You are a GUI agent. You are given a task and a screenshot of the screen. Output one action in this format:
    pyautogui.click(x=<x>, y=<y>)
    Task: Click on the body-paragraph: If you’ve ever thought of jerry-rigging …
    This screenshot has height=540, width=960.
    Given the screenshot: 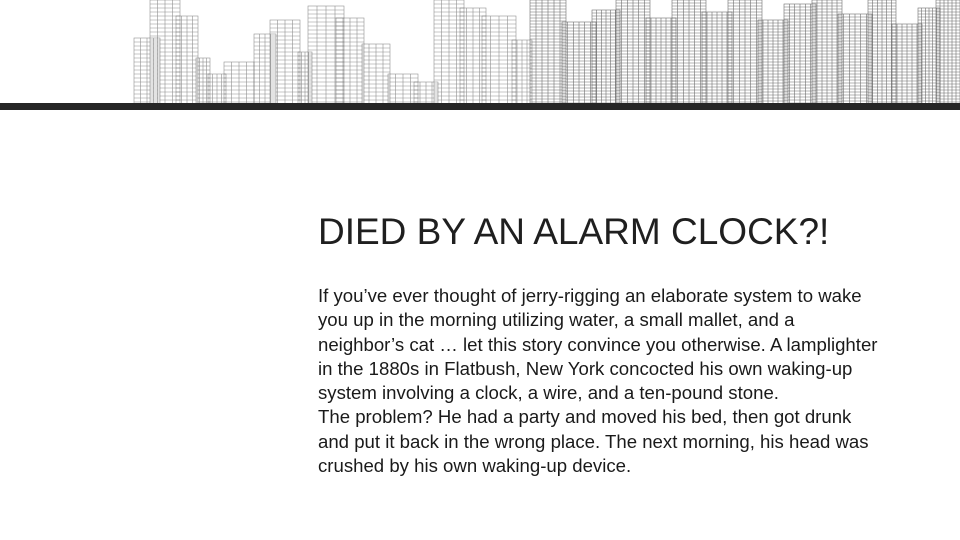 What is the action you would take?
    pyautogui.click(x=598, y=344)
    